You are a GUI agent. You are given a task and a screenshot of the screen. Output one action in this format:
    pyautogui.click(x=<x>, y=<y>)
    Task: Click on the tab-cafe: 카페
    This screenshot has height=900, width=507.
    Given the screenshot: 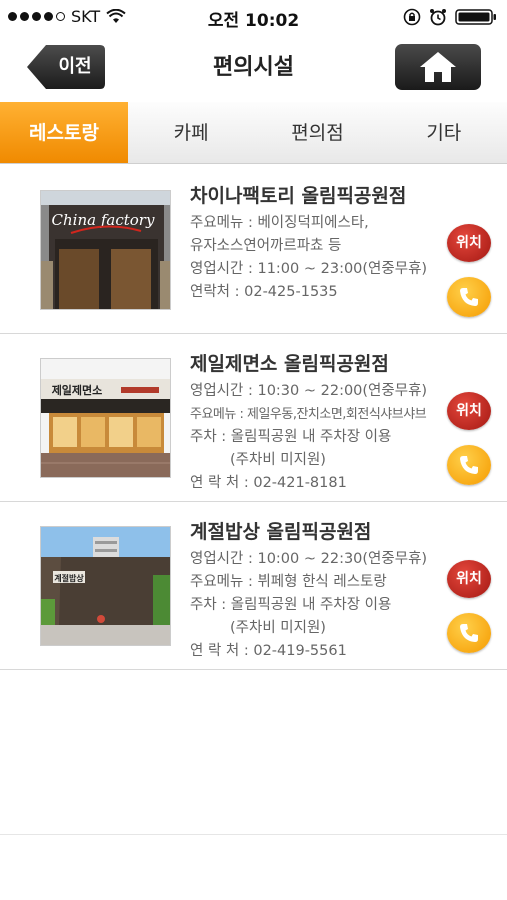 What is the action you would take?
    pyautogui.click(x=191, y=132)
    